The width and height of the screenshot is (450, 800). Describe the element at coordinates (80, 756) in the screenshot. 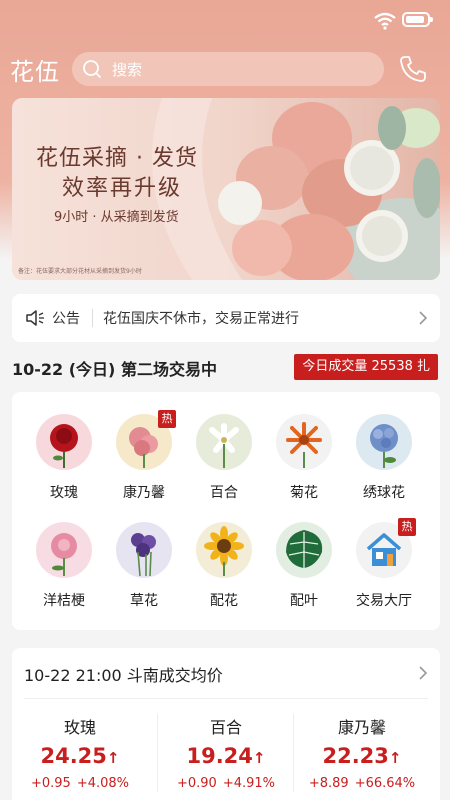

I see `price-item-value: 24.25↑` at that location.